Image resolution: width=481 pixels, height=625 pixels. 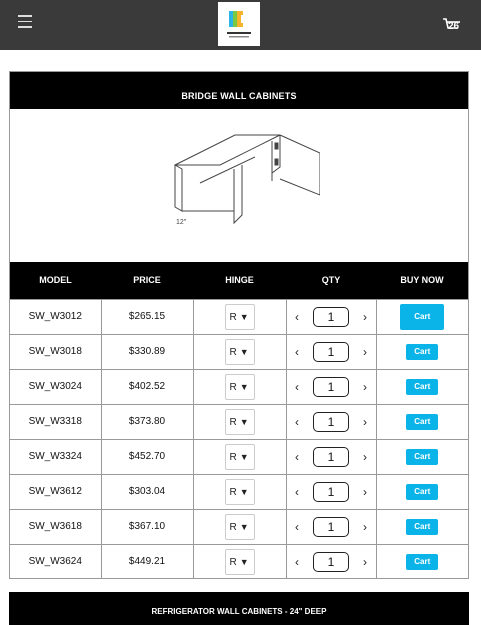 What do you see at coordinates (55, 316) in the screenshot?
I see `model-cell: SW_W3012` at bounding box center [55, 316].